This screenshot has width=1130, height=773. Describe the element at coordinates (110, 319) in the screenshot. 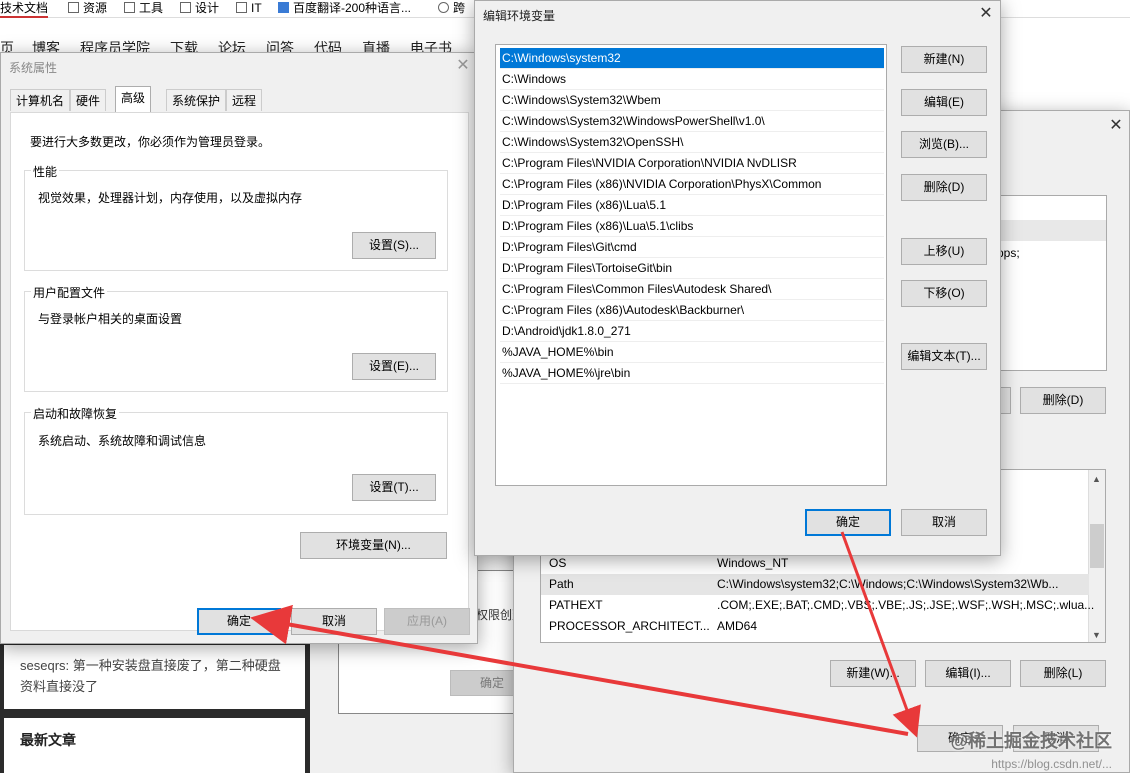

I see `group-description: 与登录帐户相关的桌面设置` at that location.